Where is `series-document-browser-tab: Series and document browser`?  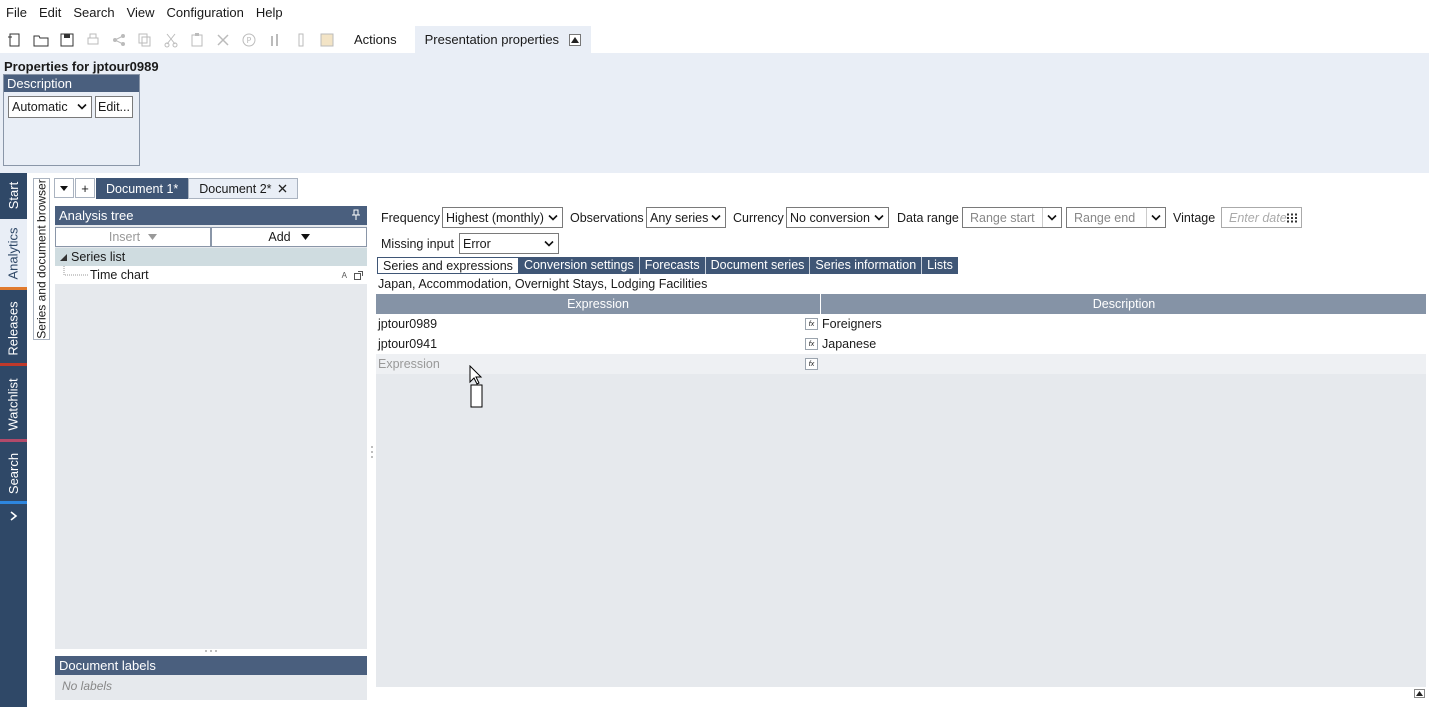 series-document-browser-tab: Series and document browser is located at coordinates (41, 259).